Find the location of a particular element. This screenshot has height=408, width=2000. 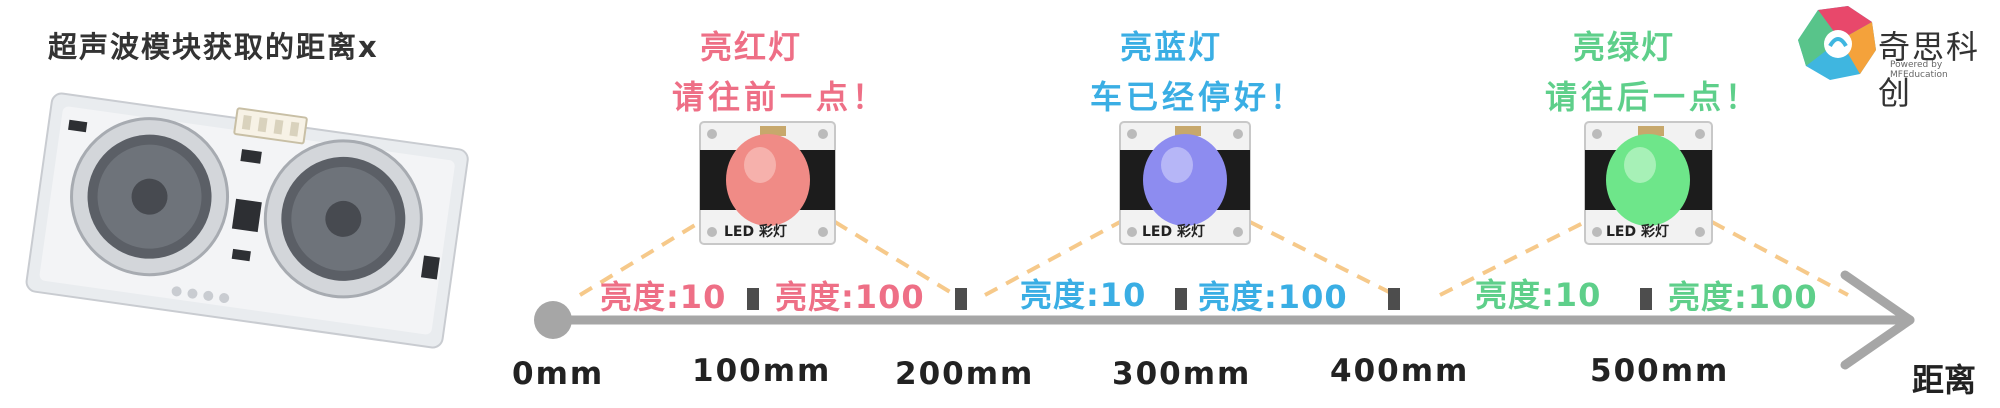

brightness-label-green-low: 亮度:10 is located at coordinates (1538, 295).